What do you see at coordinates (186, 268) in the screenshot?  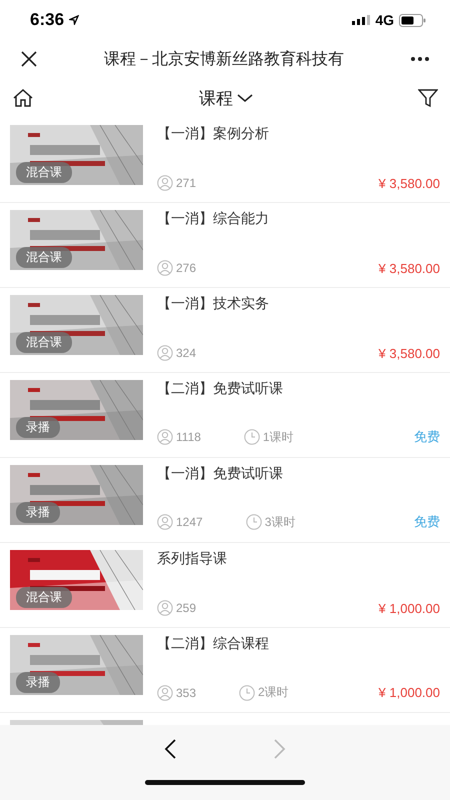 I see `student-count: 276` at bounding box center [186, 268].